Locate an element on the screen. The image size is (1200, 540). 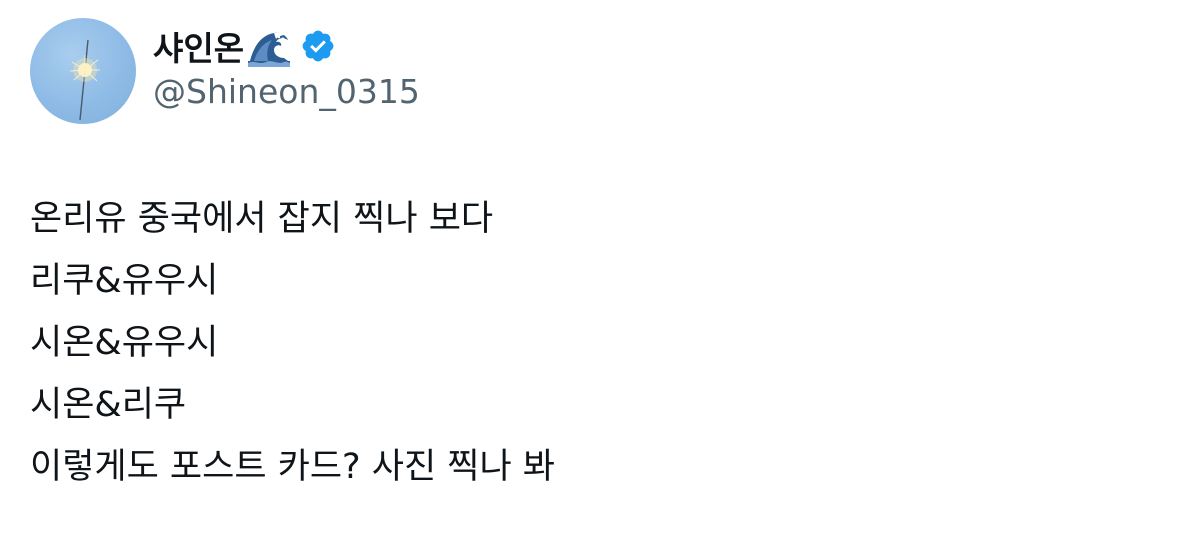
avatar is located at coordinates (83, 71).